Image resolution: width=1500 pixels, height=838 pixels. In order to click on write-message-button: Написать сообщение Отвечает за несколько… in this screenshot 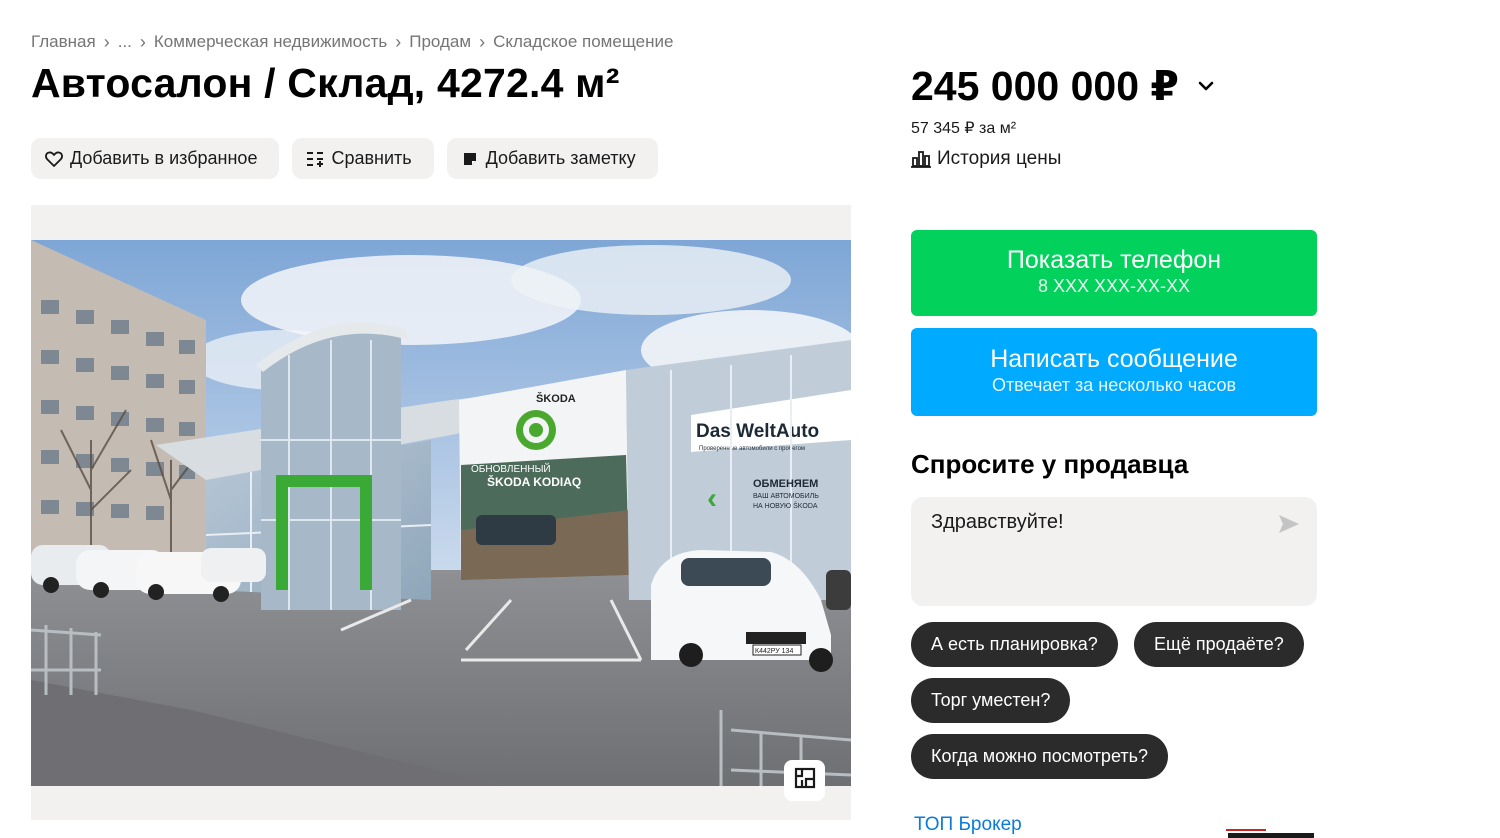, I will do `click(1114, 372)`.